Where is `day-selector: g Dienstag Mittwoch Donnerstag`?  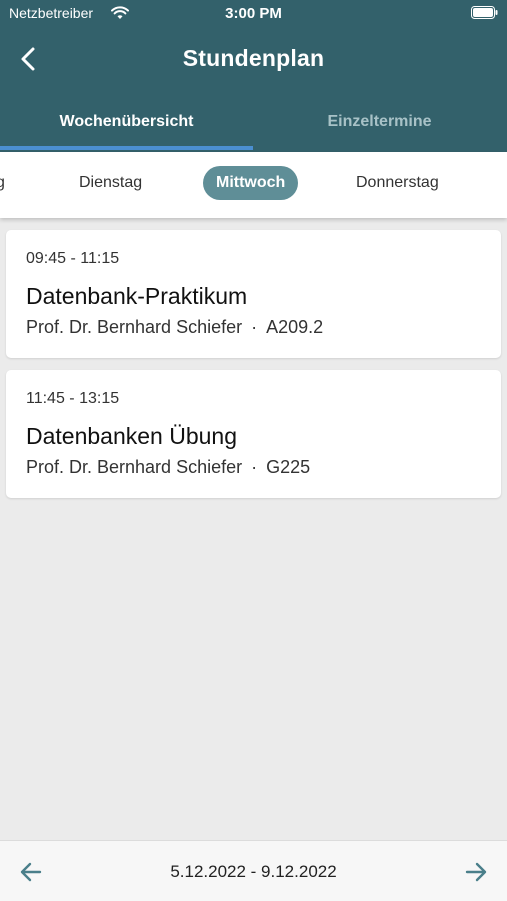 day-selector: g Dienstag Mittwoch Donnerstag is located at coordinates (253, 185).